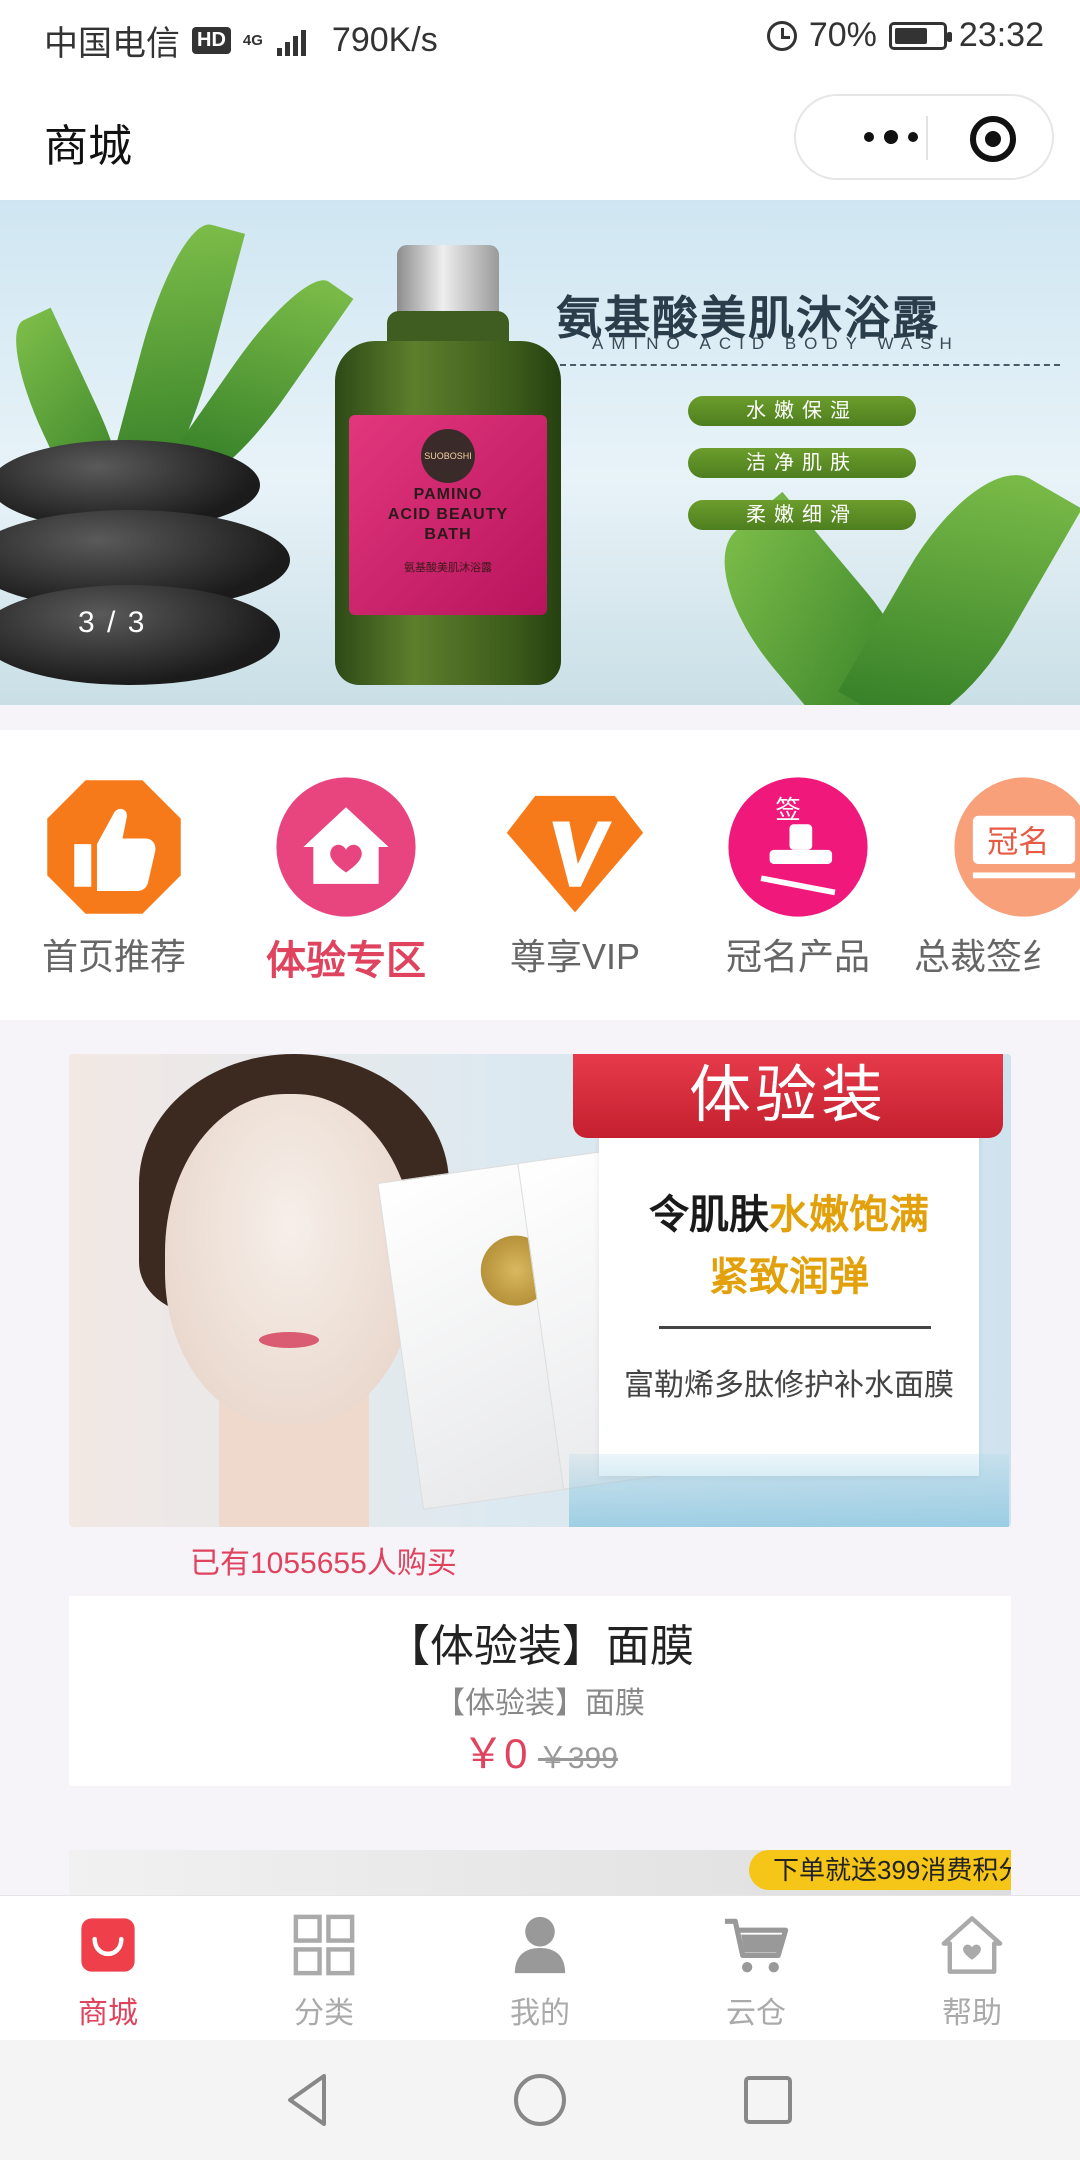  I want to click on tab-help: 帮助, so click(972, 1973).